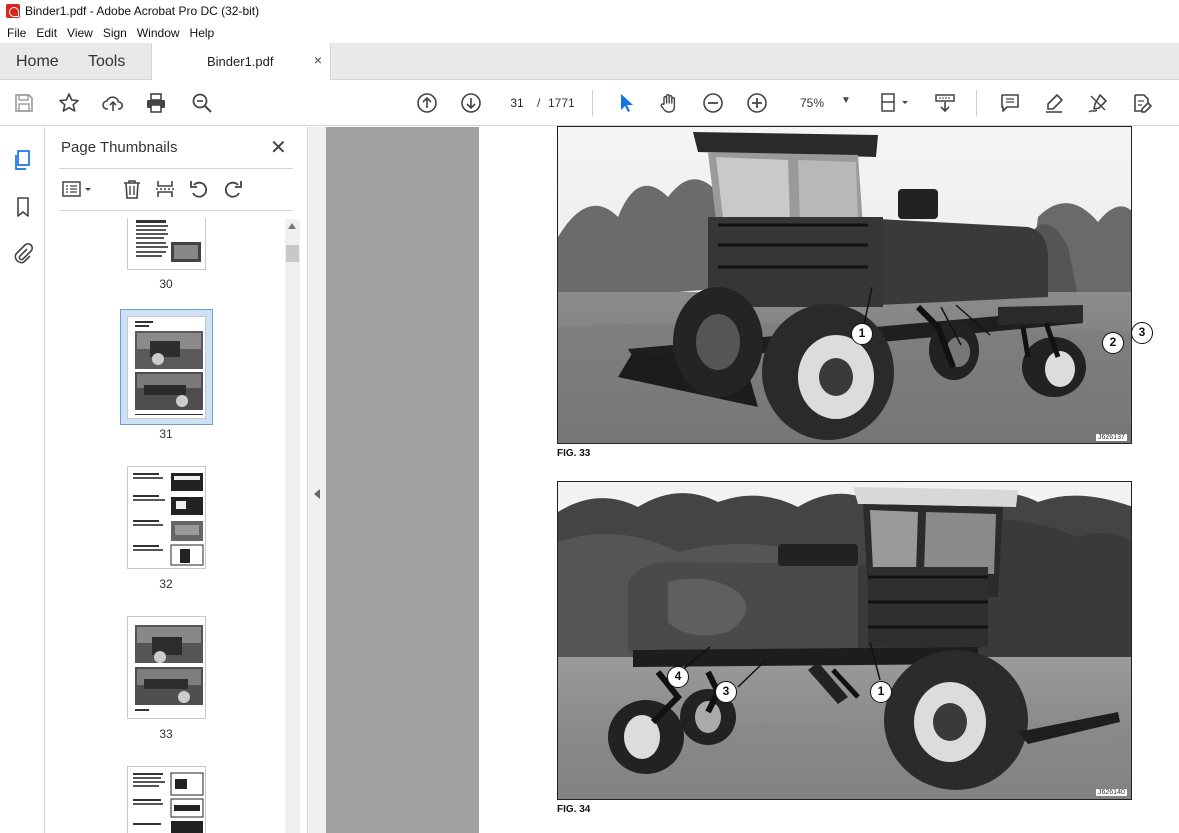  I want to click on scroll-mode-icon, so click(945, 103).